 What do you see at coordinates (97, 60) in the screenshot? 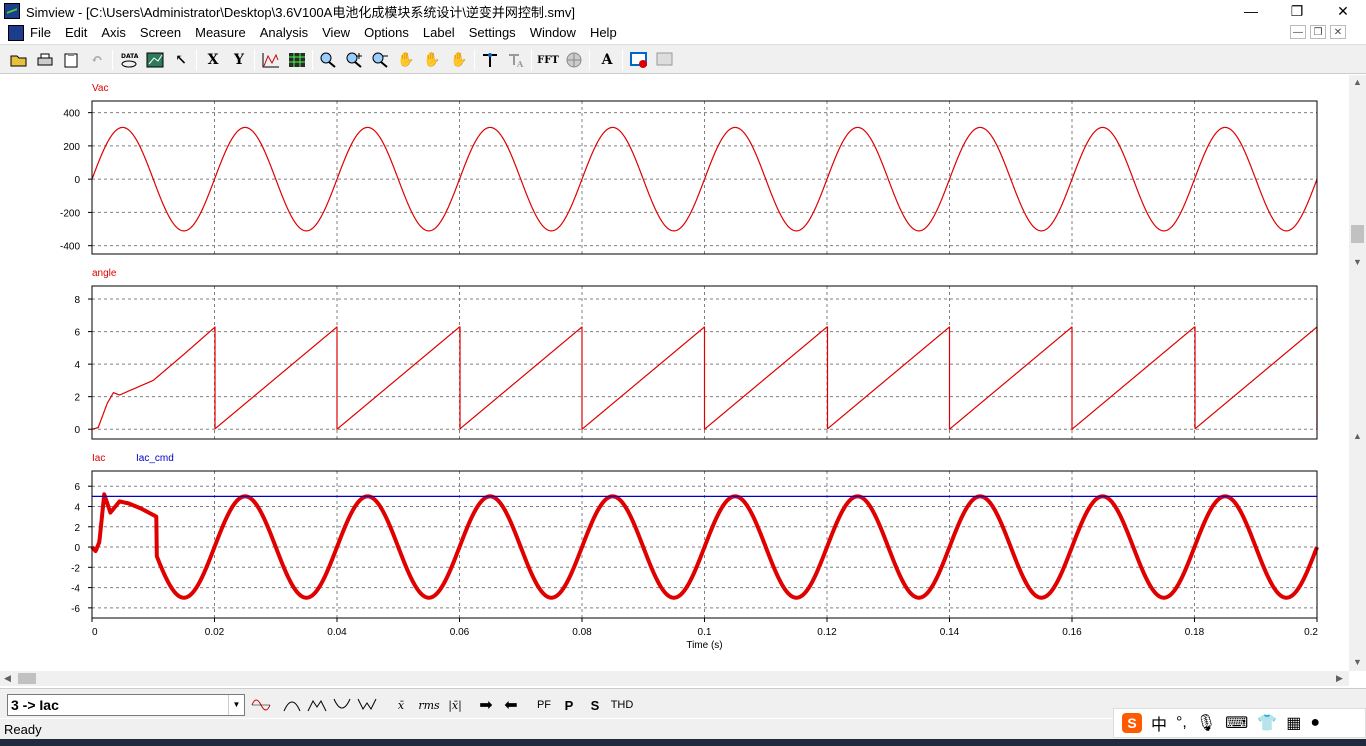
I see `undo-icon: ↶` at bounding box center [97, 60].